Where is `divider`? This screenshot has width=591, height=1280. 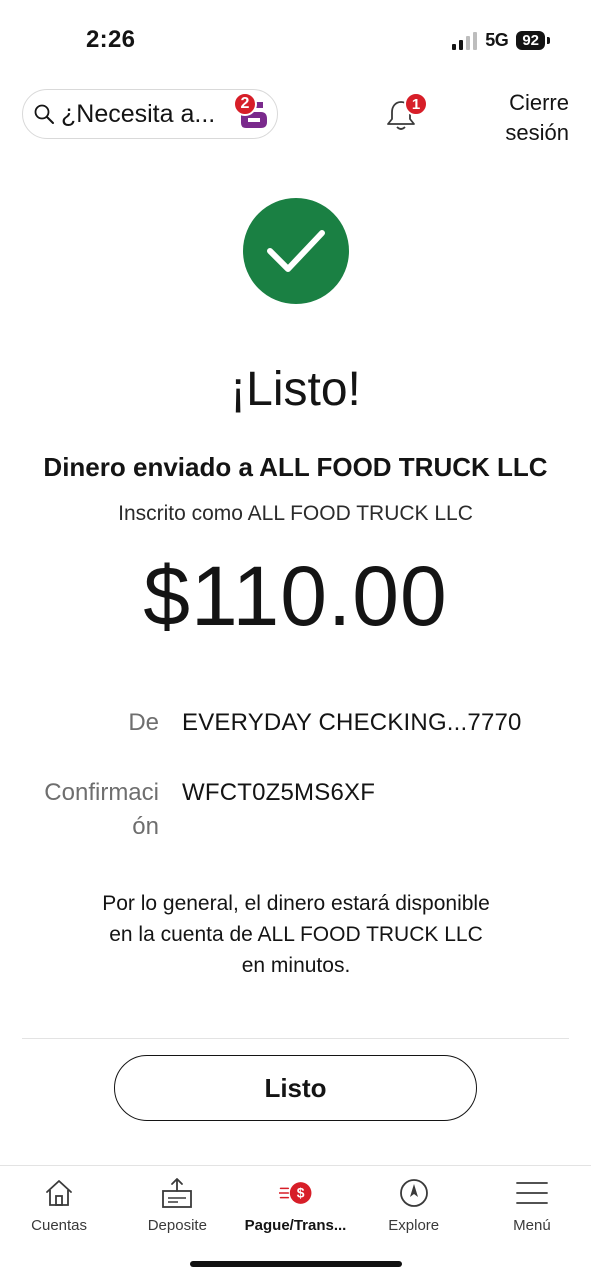
divider is located at coordinates (295, 1038).